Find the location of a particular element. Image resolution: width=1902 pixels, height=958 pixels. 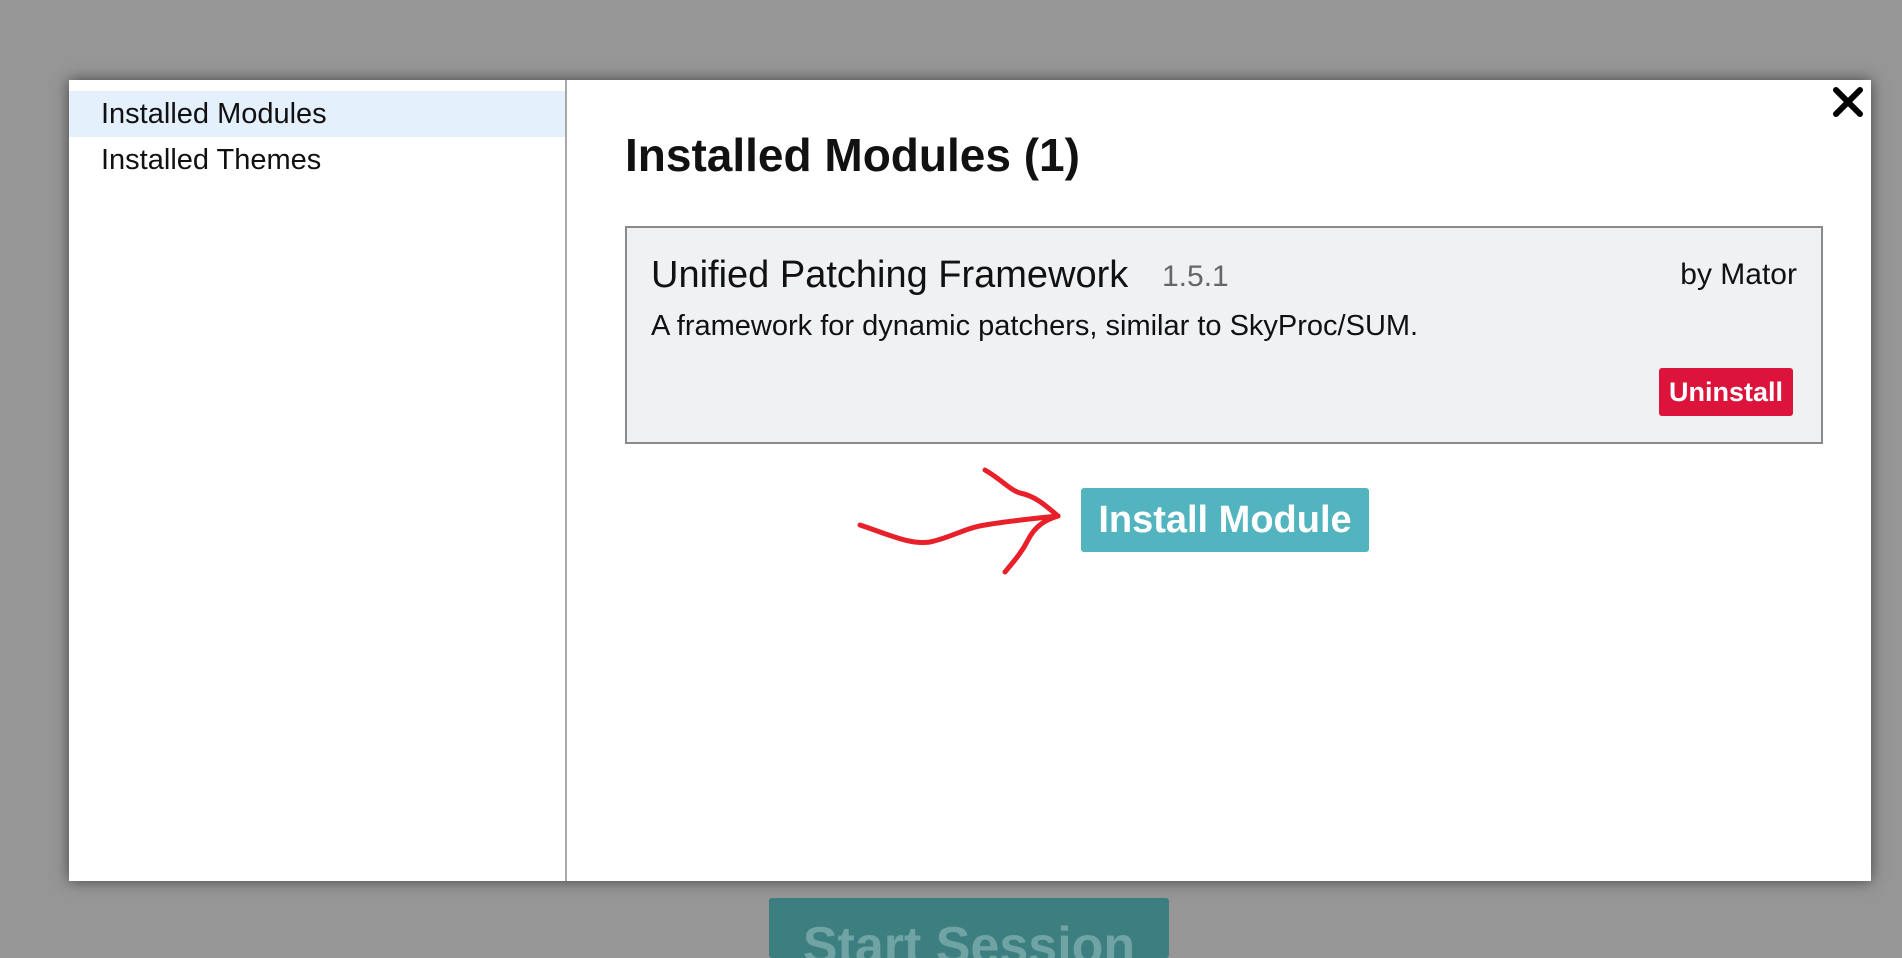

uninstall-button: Uninstall is located at coordinates (1726, 392).